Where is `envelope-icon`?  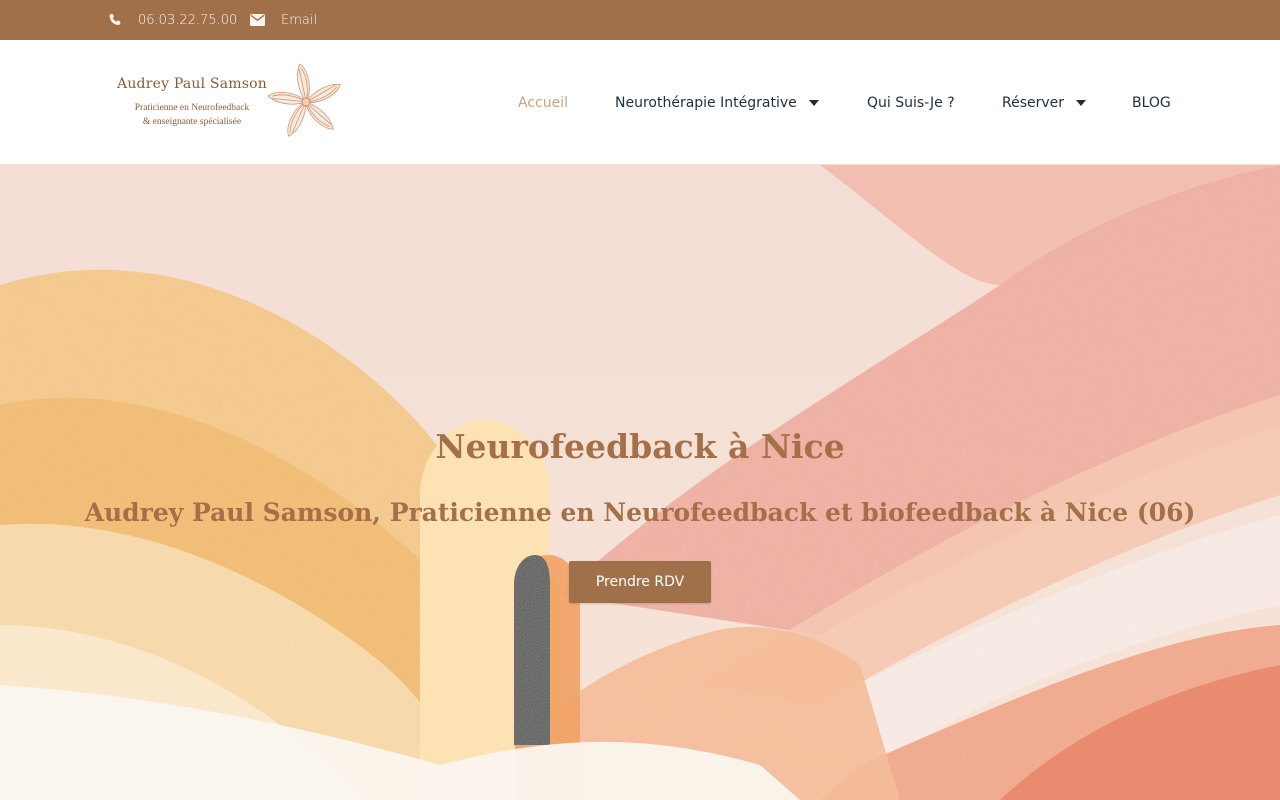 envelope-icon is located at coordinates (257, 20).